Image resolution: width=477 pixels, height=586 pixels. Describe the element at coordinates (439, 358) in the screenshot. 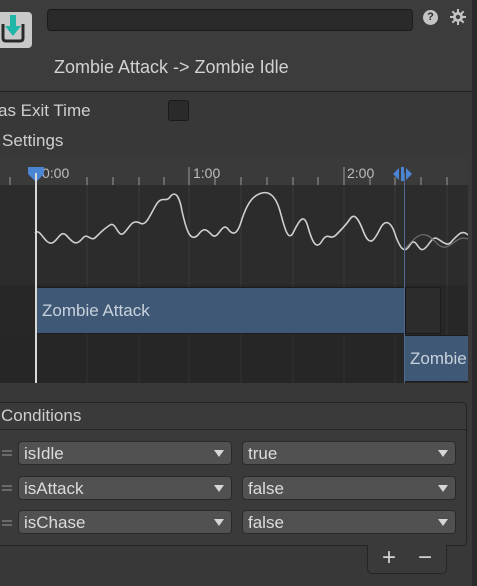

I see `target-clip-label: Zombie Idle` at that location.